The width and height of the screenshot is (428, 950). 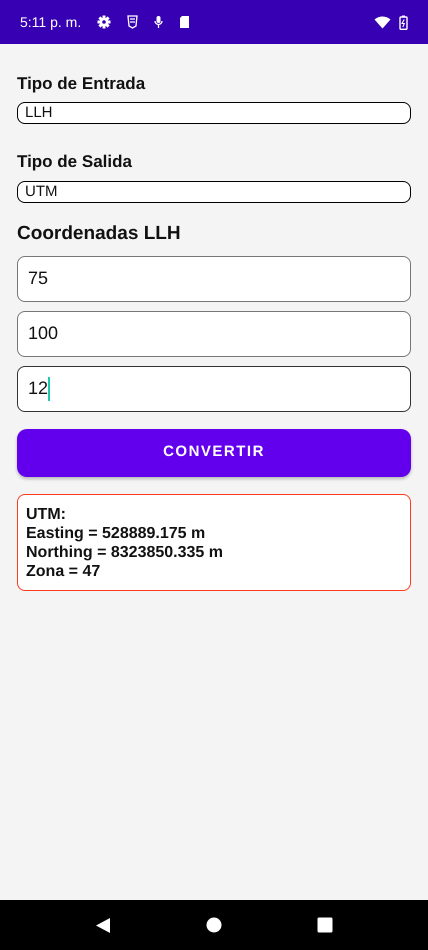 What do you see at coordinates (214, 191) in the screenshot?
I see `dropdown: UTM` at bounding box center [214, 191].